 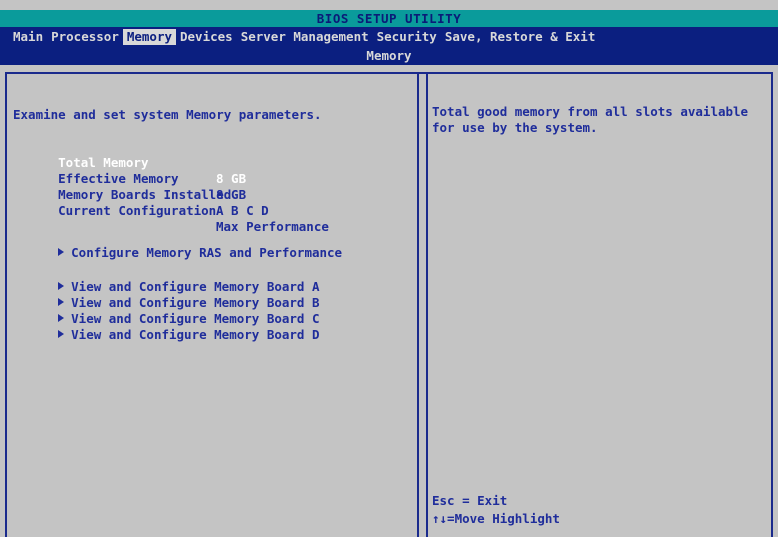 I want to click on title-text: BIOS SETUP UTILITY, so click(x=389, y=18).